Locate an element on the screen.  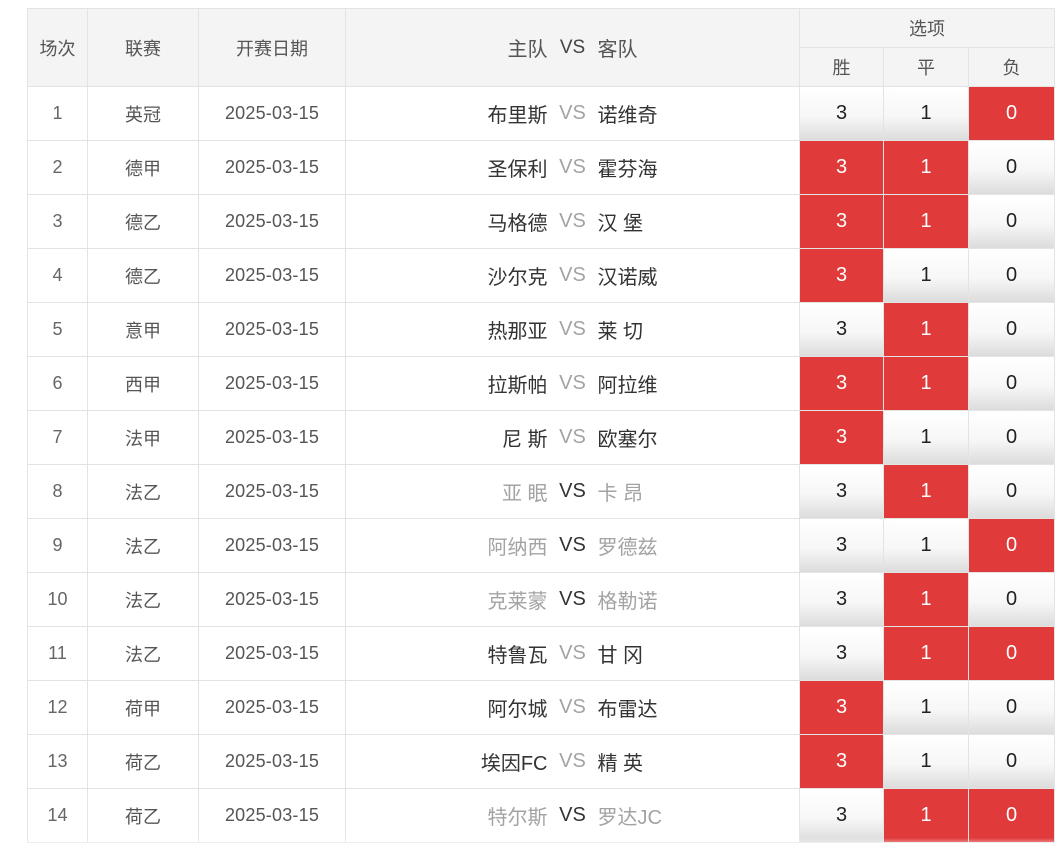
table-row: 4 德乙 2025-03-15 沙尔克 VS 汉诺威 3 1 0 is located at coordinates (541, 275).